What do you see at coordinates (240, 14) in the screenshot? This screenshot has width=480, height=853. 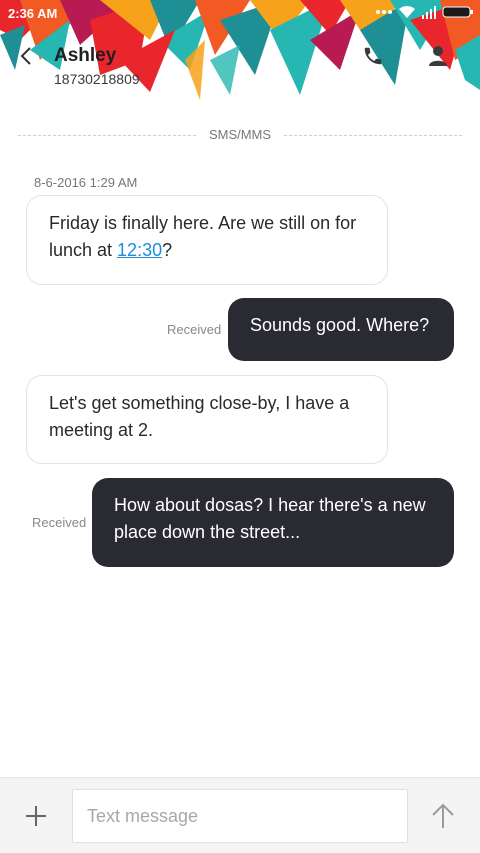 I see `status-bar: 2:36 AM` at bounding box center [240, 14].